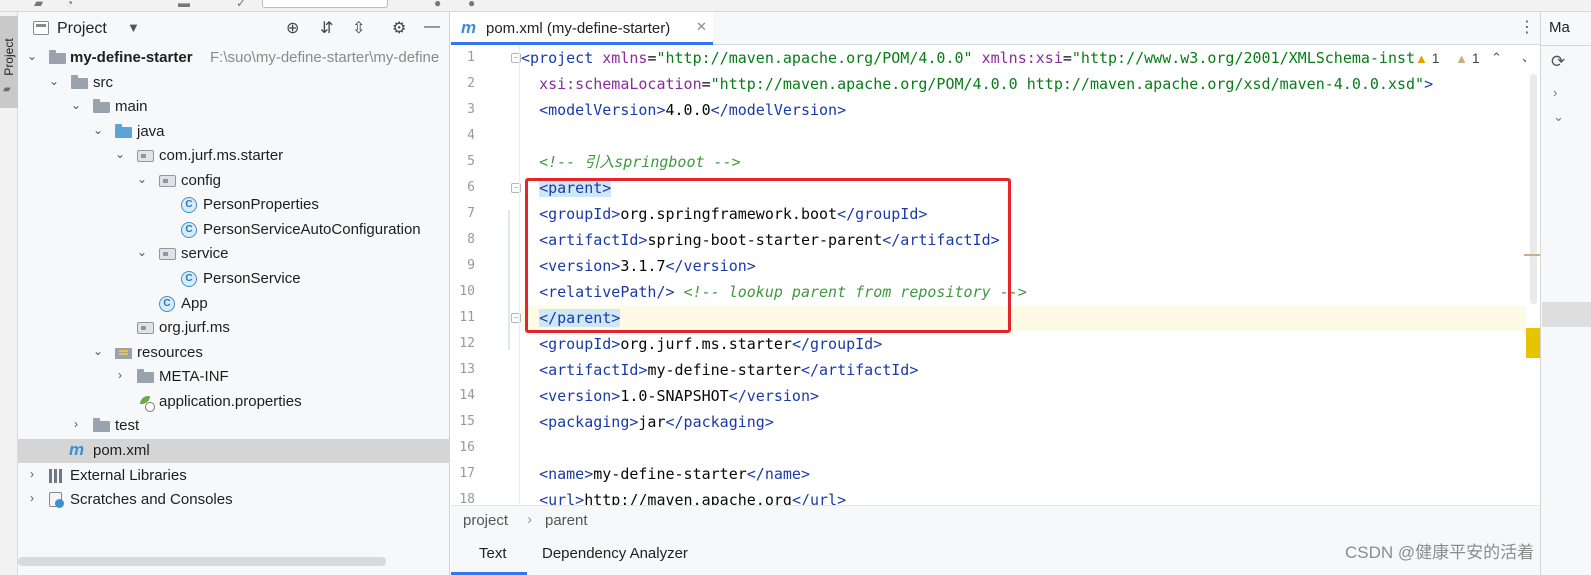  Describe the element at coordinates (471, 265) in the screenshot. I see `line-number: 9` at that location.